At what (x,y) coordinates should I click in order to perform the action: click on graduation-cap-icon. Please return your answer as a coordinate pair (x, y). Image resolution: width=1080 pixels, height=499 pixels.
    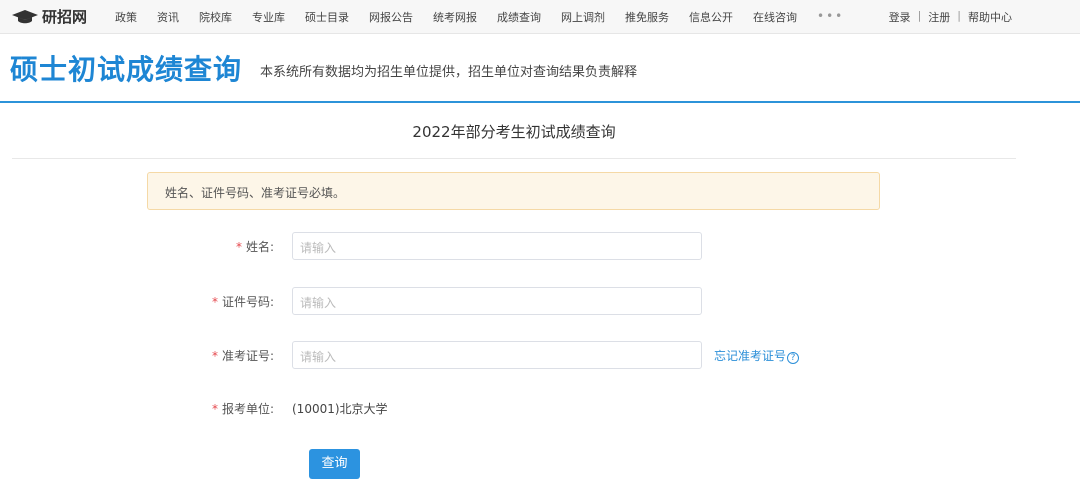
    Looking at the image, I should click on (25, 16).